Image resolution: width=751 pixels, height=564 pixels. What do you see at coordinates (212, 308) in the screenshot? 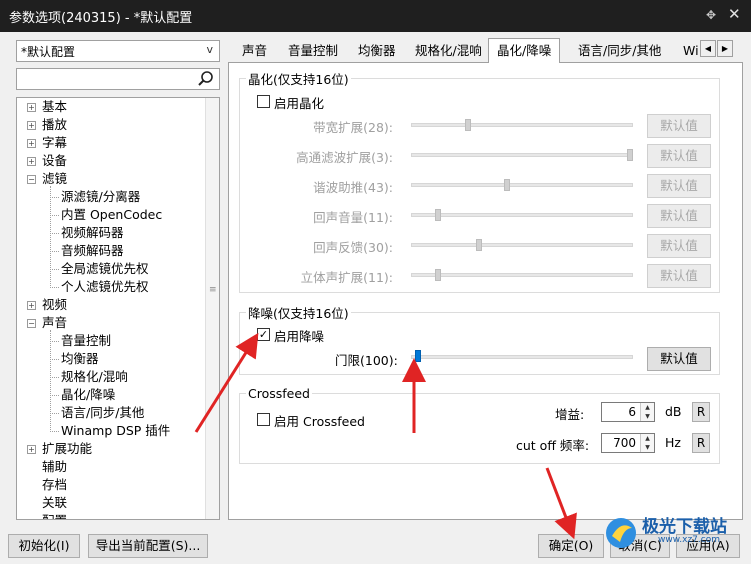
I see `tree-scrollbar: ≡` at bounding box center [212, 308].